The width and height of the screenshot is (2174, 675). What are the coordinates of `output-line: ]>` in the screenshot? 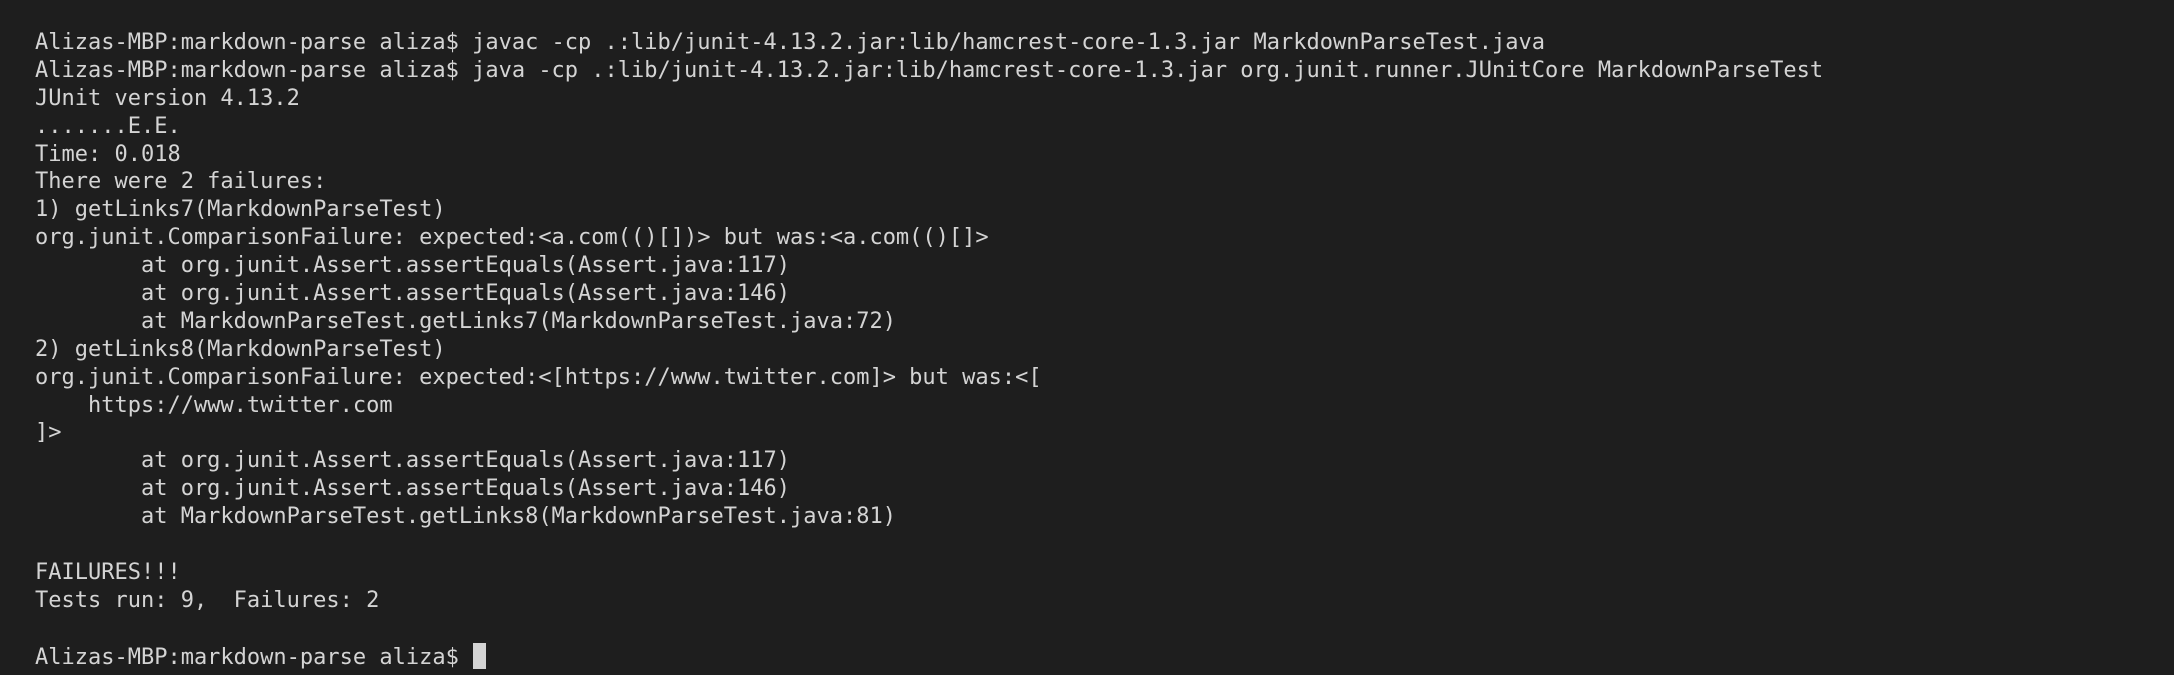 It's located at (48, 433).